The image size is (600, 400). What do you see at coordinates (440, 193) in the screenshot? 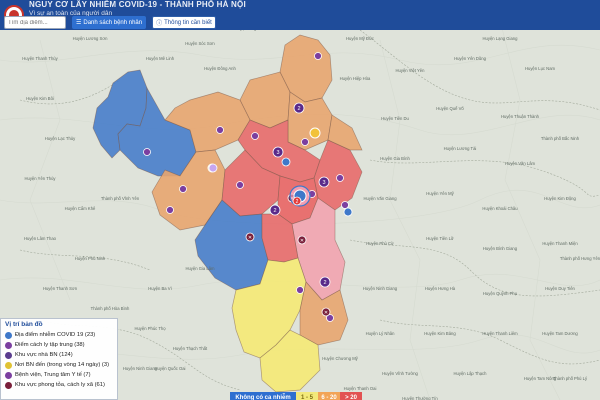
I see `place-label: Huyện Yên Mỹ` at bounding box center [440, 193].